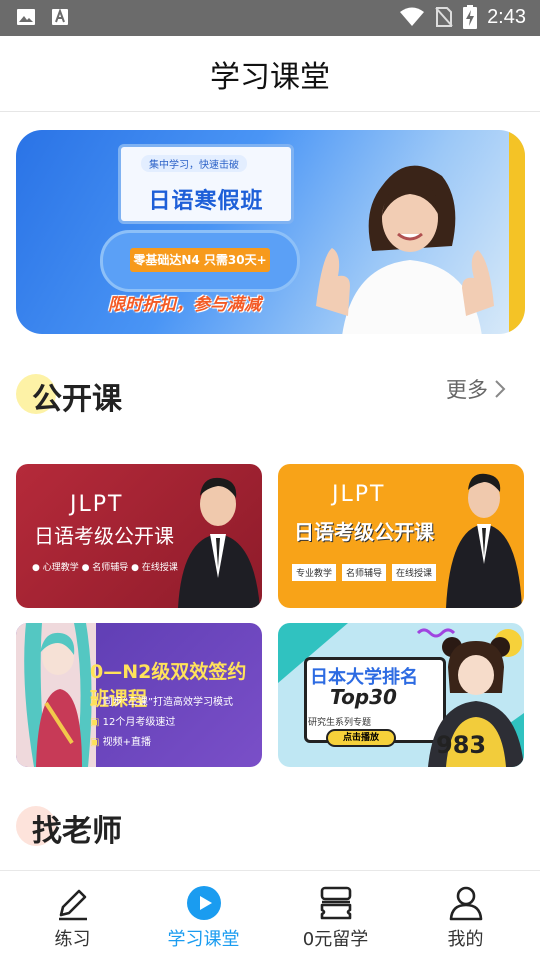 The width and height of the screenshot is (540, 961). I want to click on play-circle-icon, so click(203, 903).